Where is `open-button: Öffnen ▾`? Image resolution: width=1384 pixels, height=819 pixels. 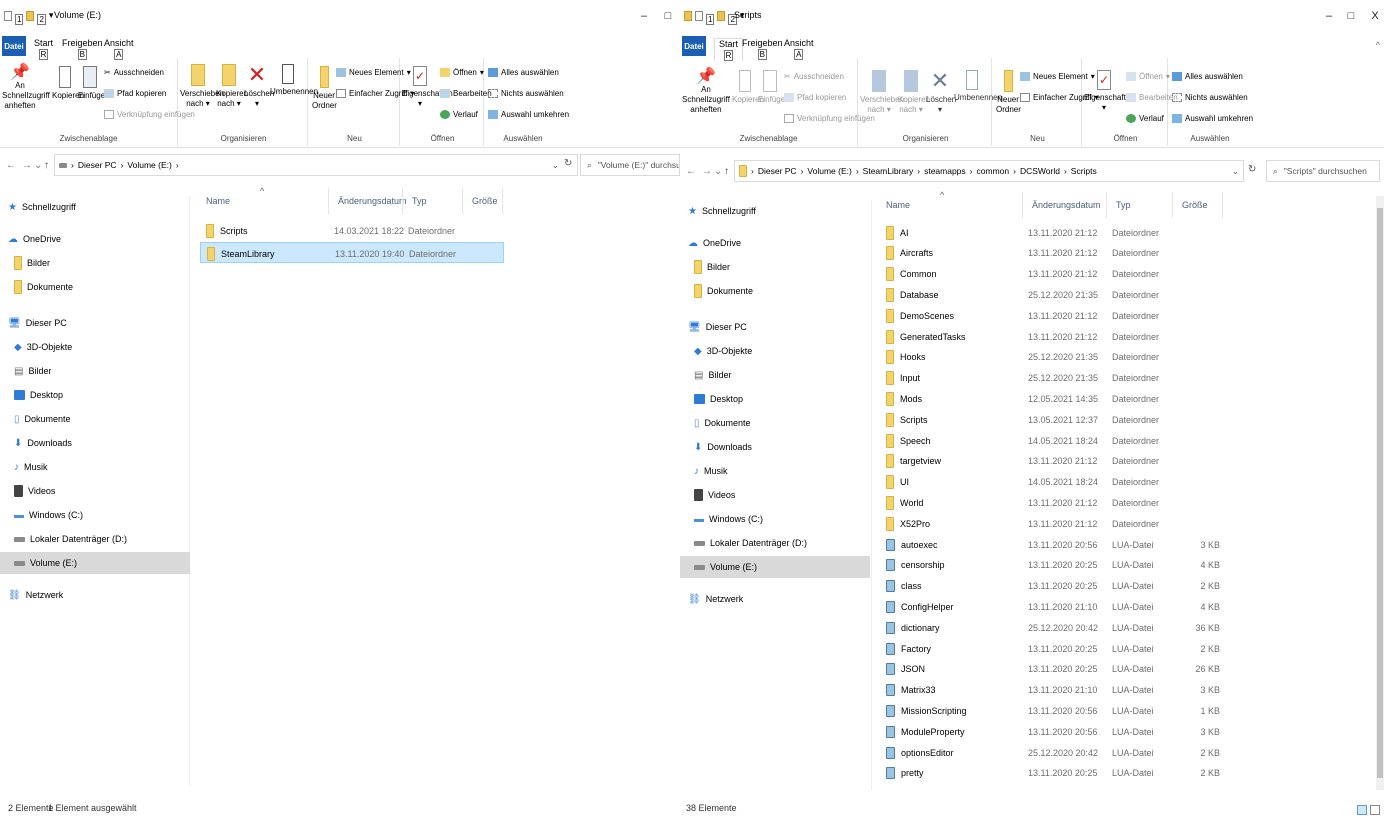
open-button: Öffnen ▾ is located at coordinates (1148, 76).